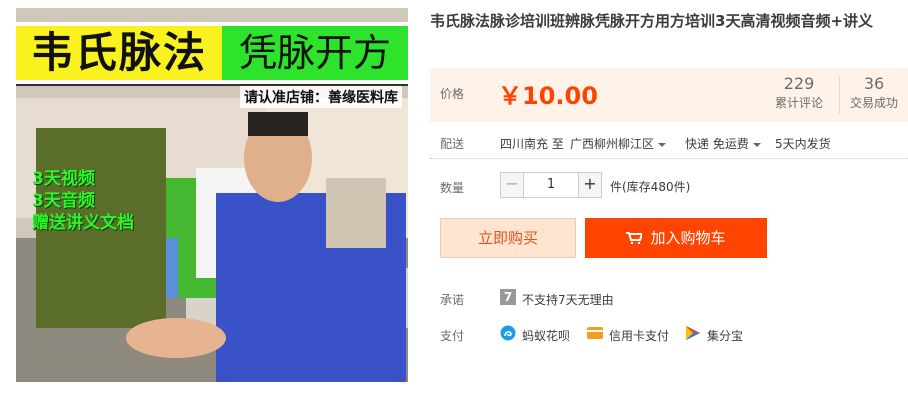 The image size is (908, 404). What do you see at coordinates (551, 185) in the screenshot?
I see `quantity-input: 1` at bounding box center [551, 185].